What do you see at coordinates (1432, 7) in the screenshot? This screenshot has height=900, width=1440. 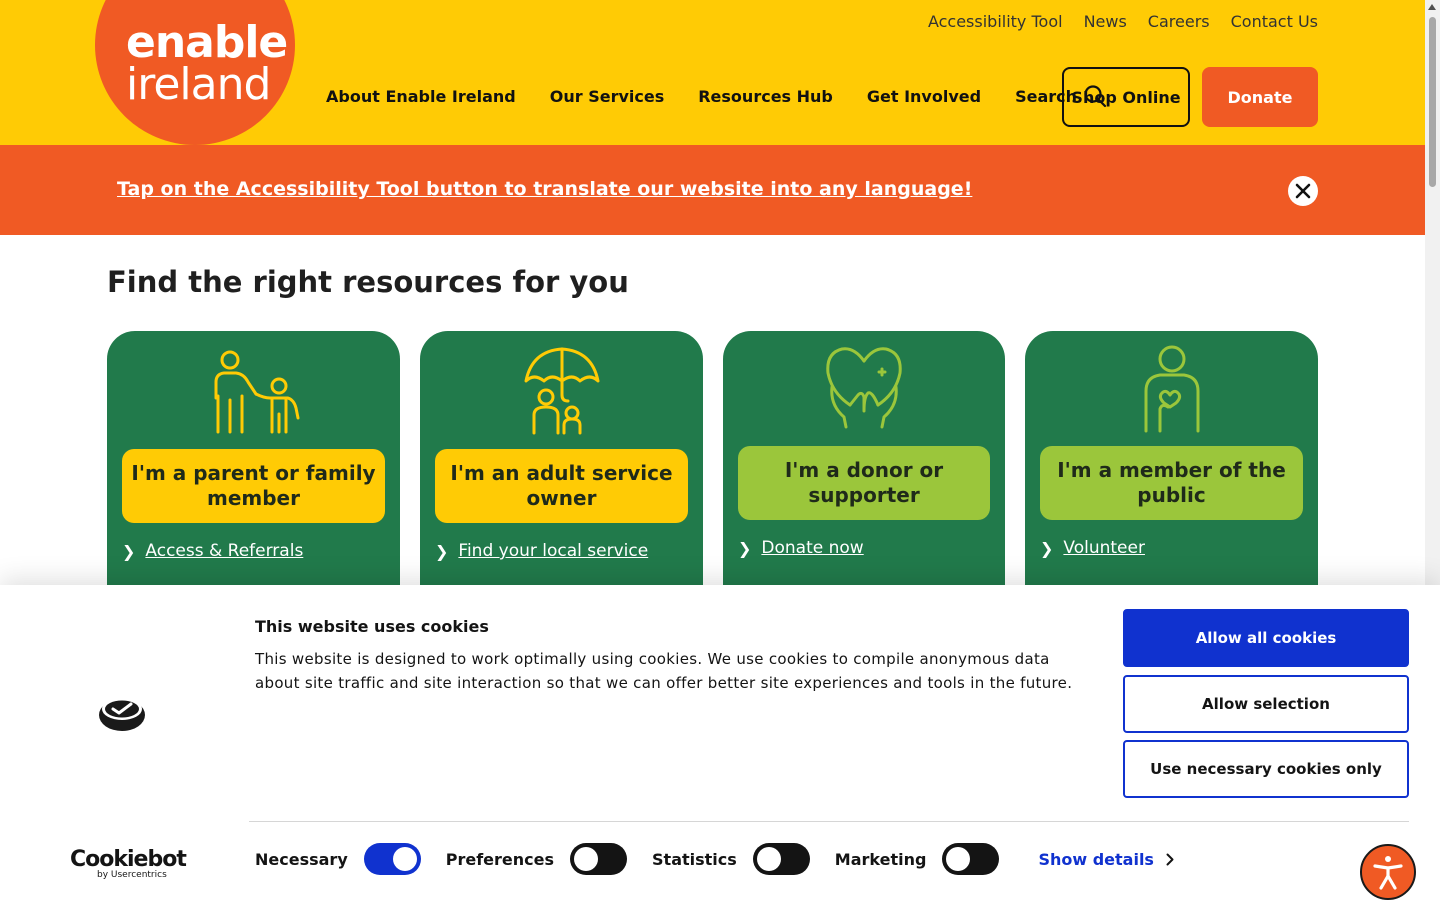 I see `scroll-up-arrow-icon` at bounding box center [1432, 7].